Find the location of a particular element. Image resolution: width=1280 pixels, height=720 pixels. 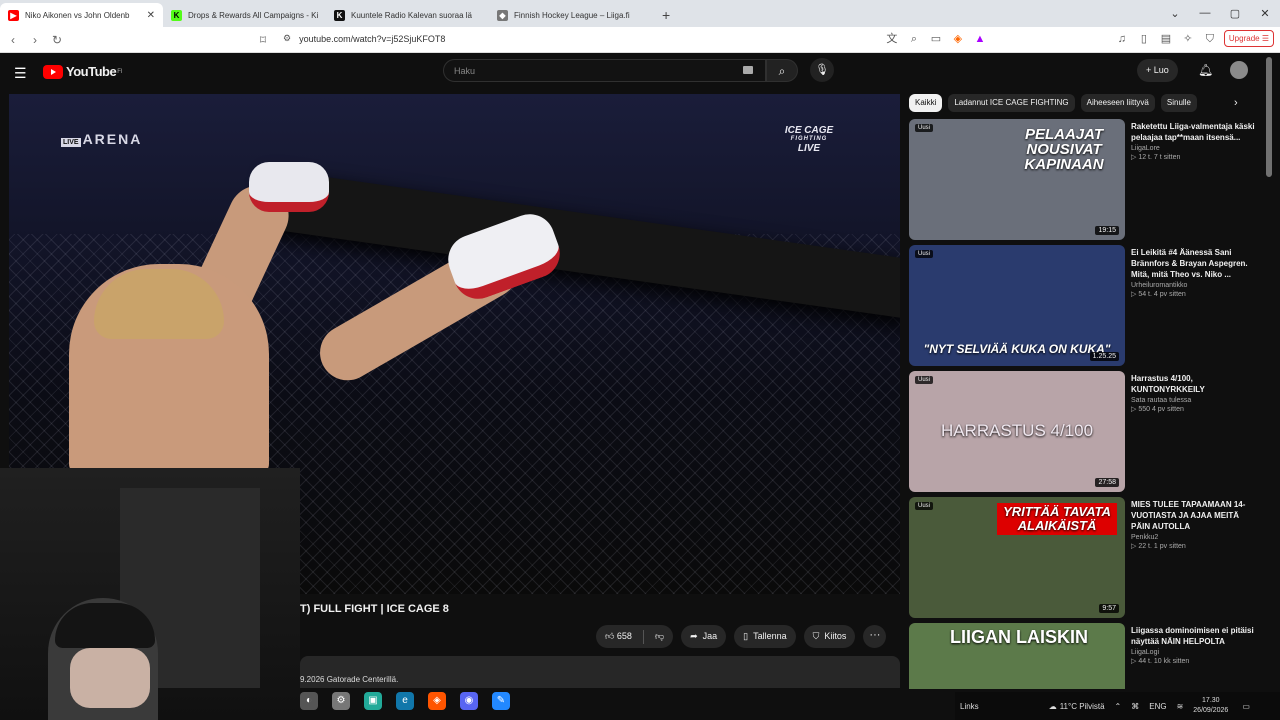

channel-name: LiigaLore is located at coordinates (1193, 148).